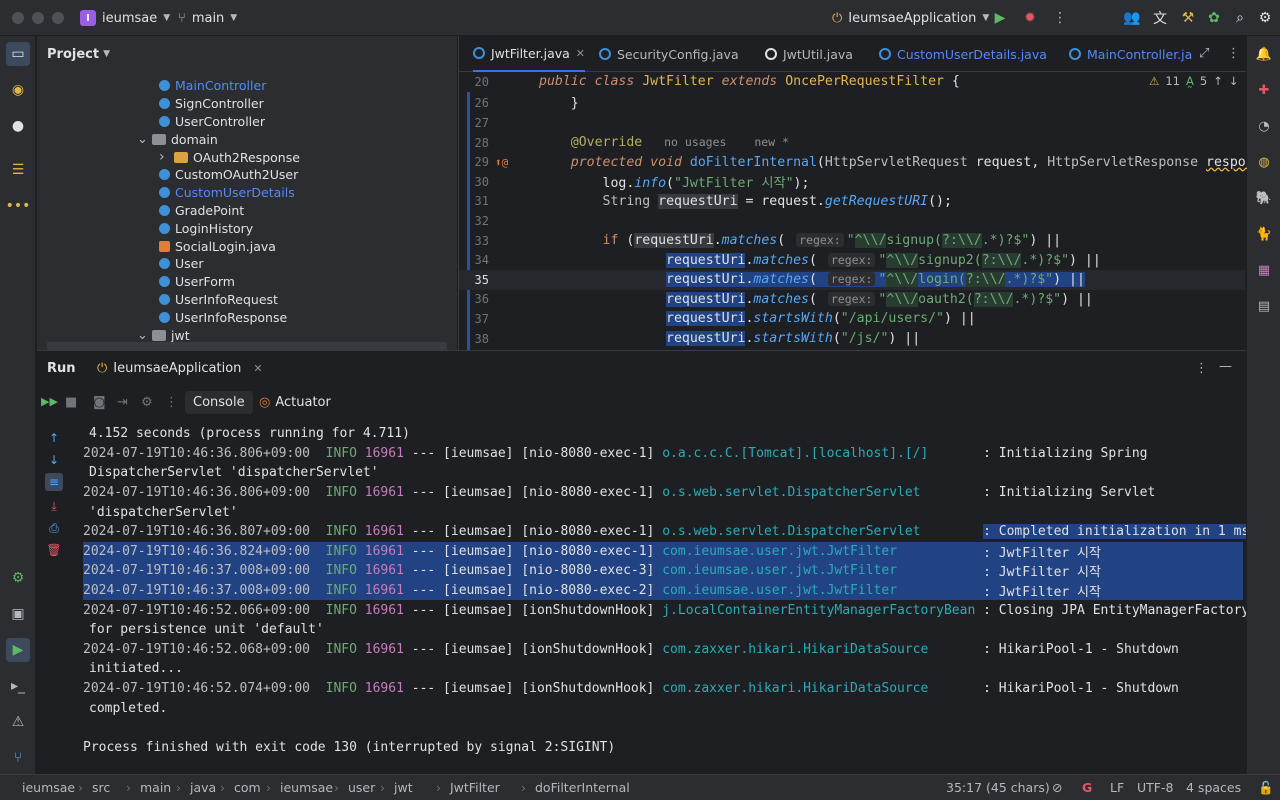  Describe the element at coordinates (18, 722) in the screenshot. I see `problems-icon: ⚠` at that location.